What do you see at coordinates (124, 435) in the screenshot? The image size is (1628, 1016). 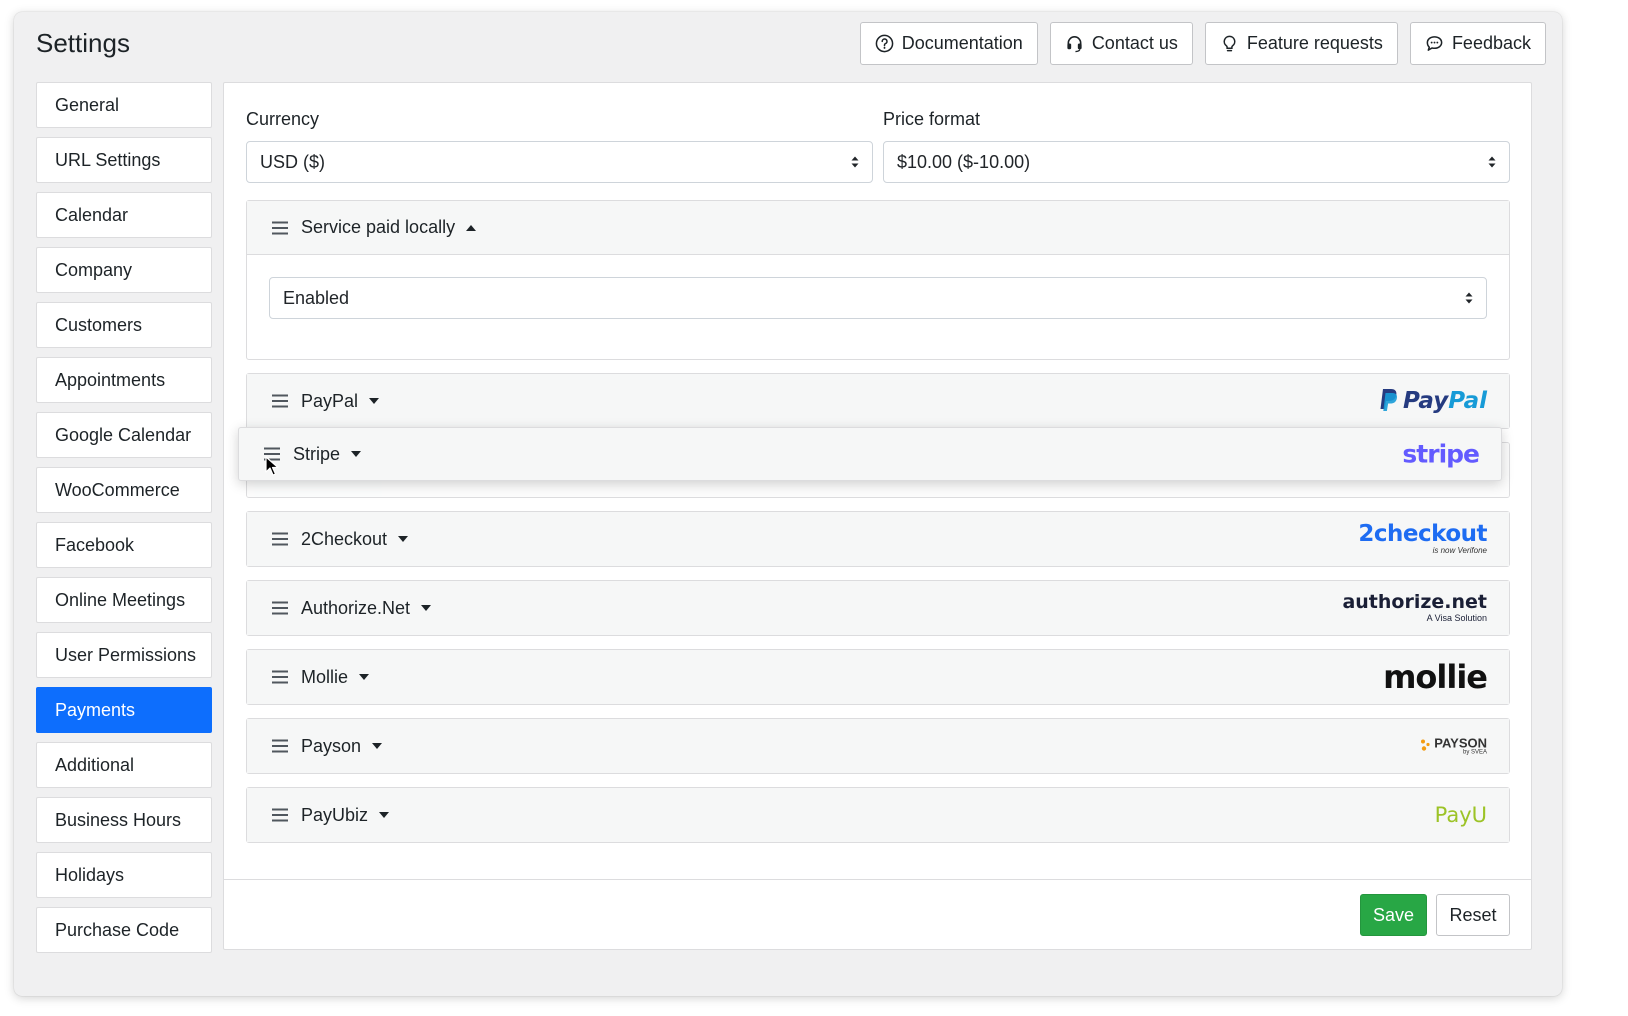 I see `sidebar-item-google-calendar: Google Calendar` at bounding box center [124, 435].